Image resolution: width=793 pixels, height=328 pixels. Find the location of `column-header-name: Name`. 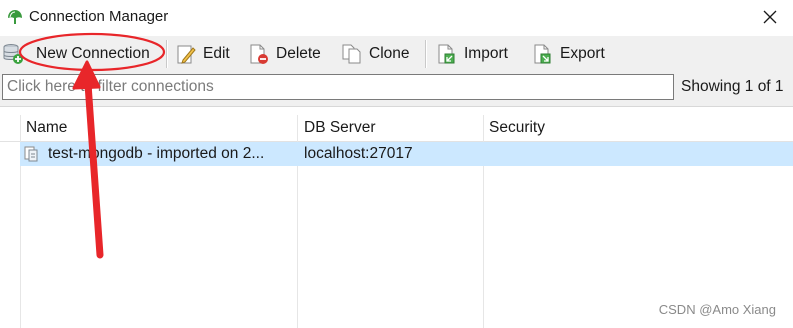

column-header-name: Name is located at coordinates (158, 128).